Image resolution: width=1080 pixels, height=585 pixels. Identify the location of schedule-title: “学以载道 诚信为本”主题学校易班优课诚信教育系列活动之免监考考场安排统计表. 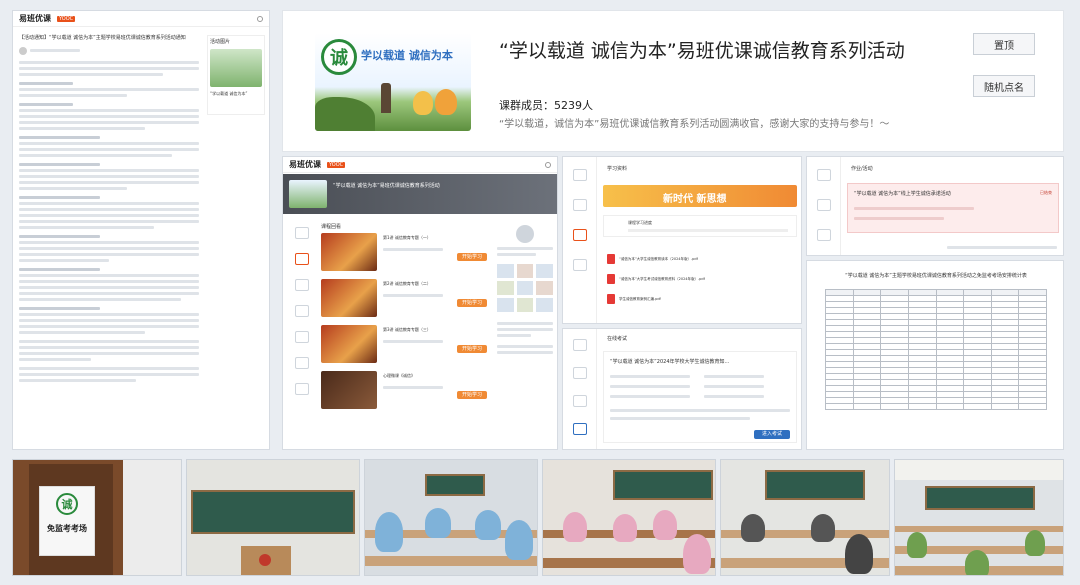
(936, 276).